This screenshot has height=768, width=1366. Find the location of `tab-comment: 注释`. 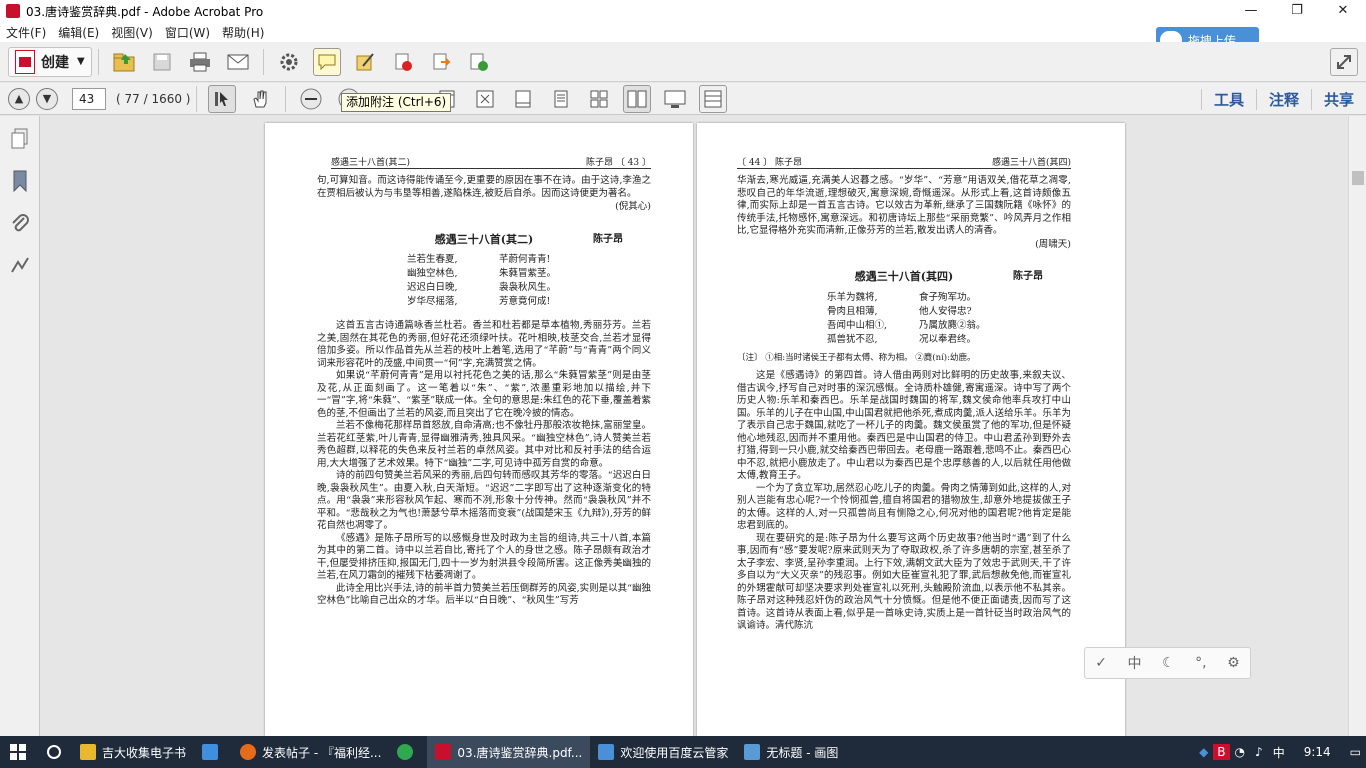

tab-comment: 注释 is located at coordinates (1283, 99).